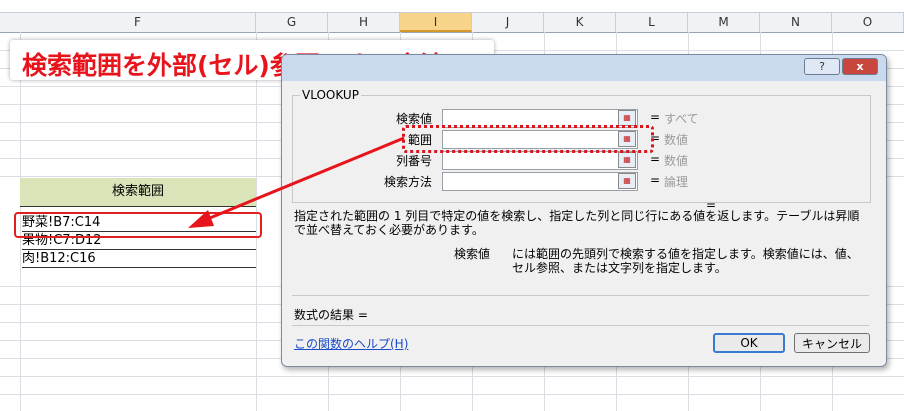 This screenshot has width=904, height=411. Describe the element at coordinates (749, 343) in the screenshot. I see `ok-button: OK` at that location.